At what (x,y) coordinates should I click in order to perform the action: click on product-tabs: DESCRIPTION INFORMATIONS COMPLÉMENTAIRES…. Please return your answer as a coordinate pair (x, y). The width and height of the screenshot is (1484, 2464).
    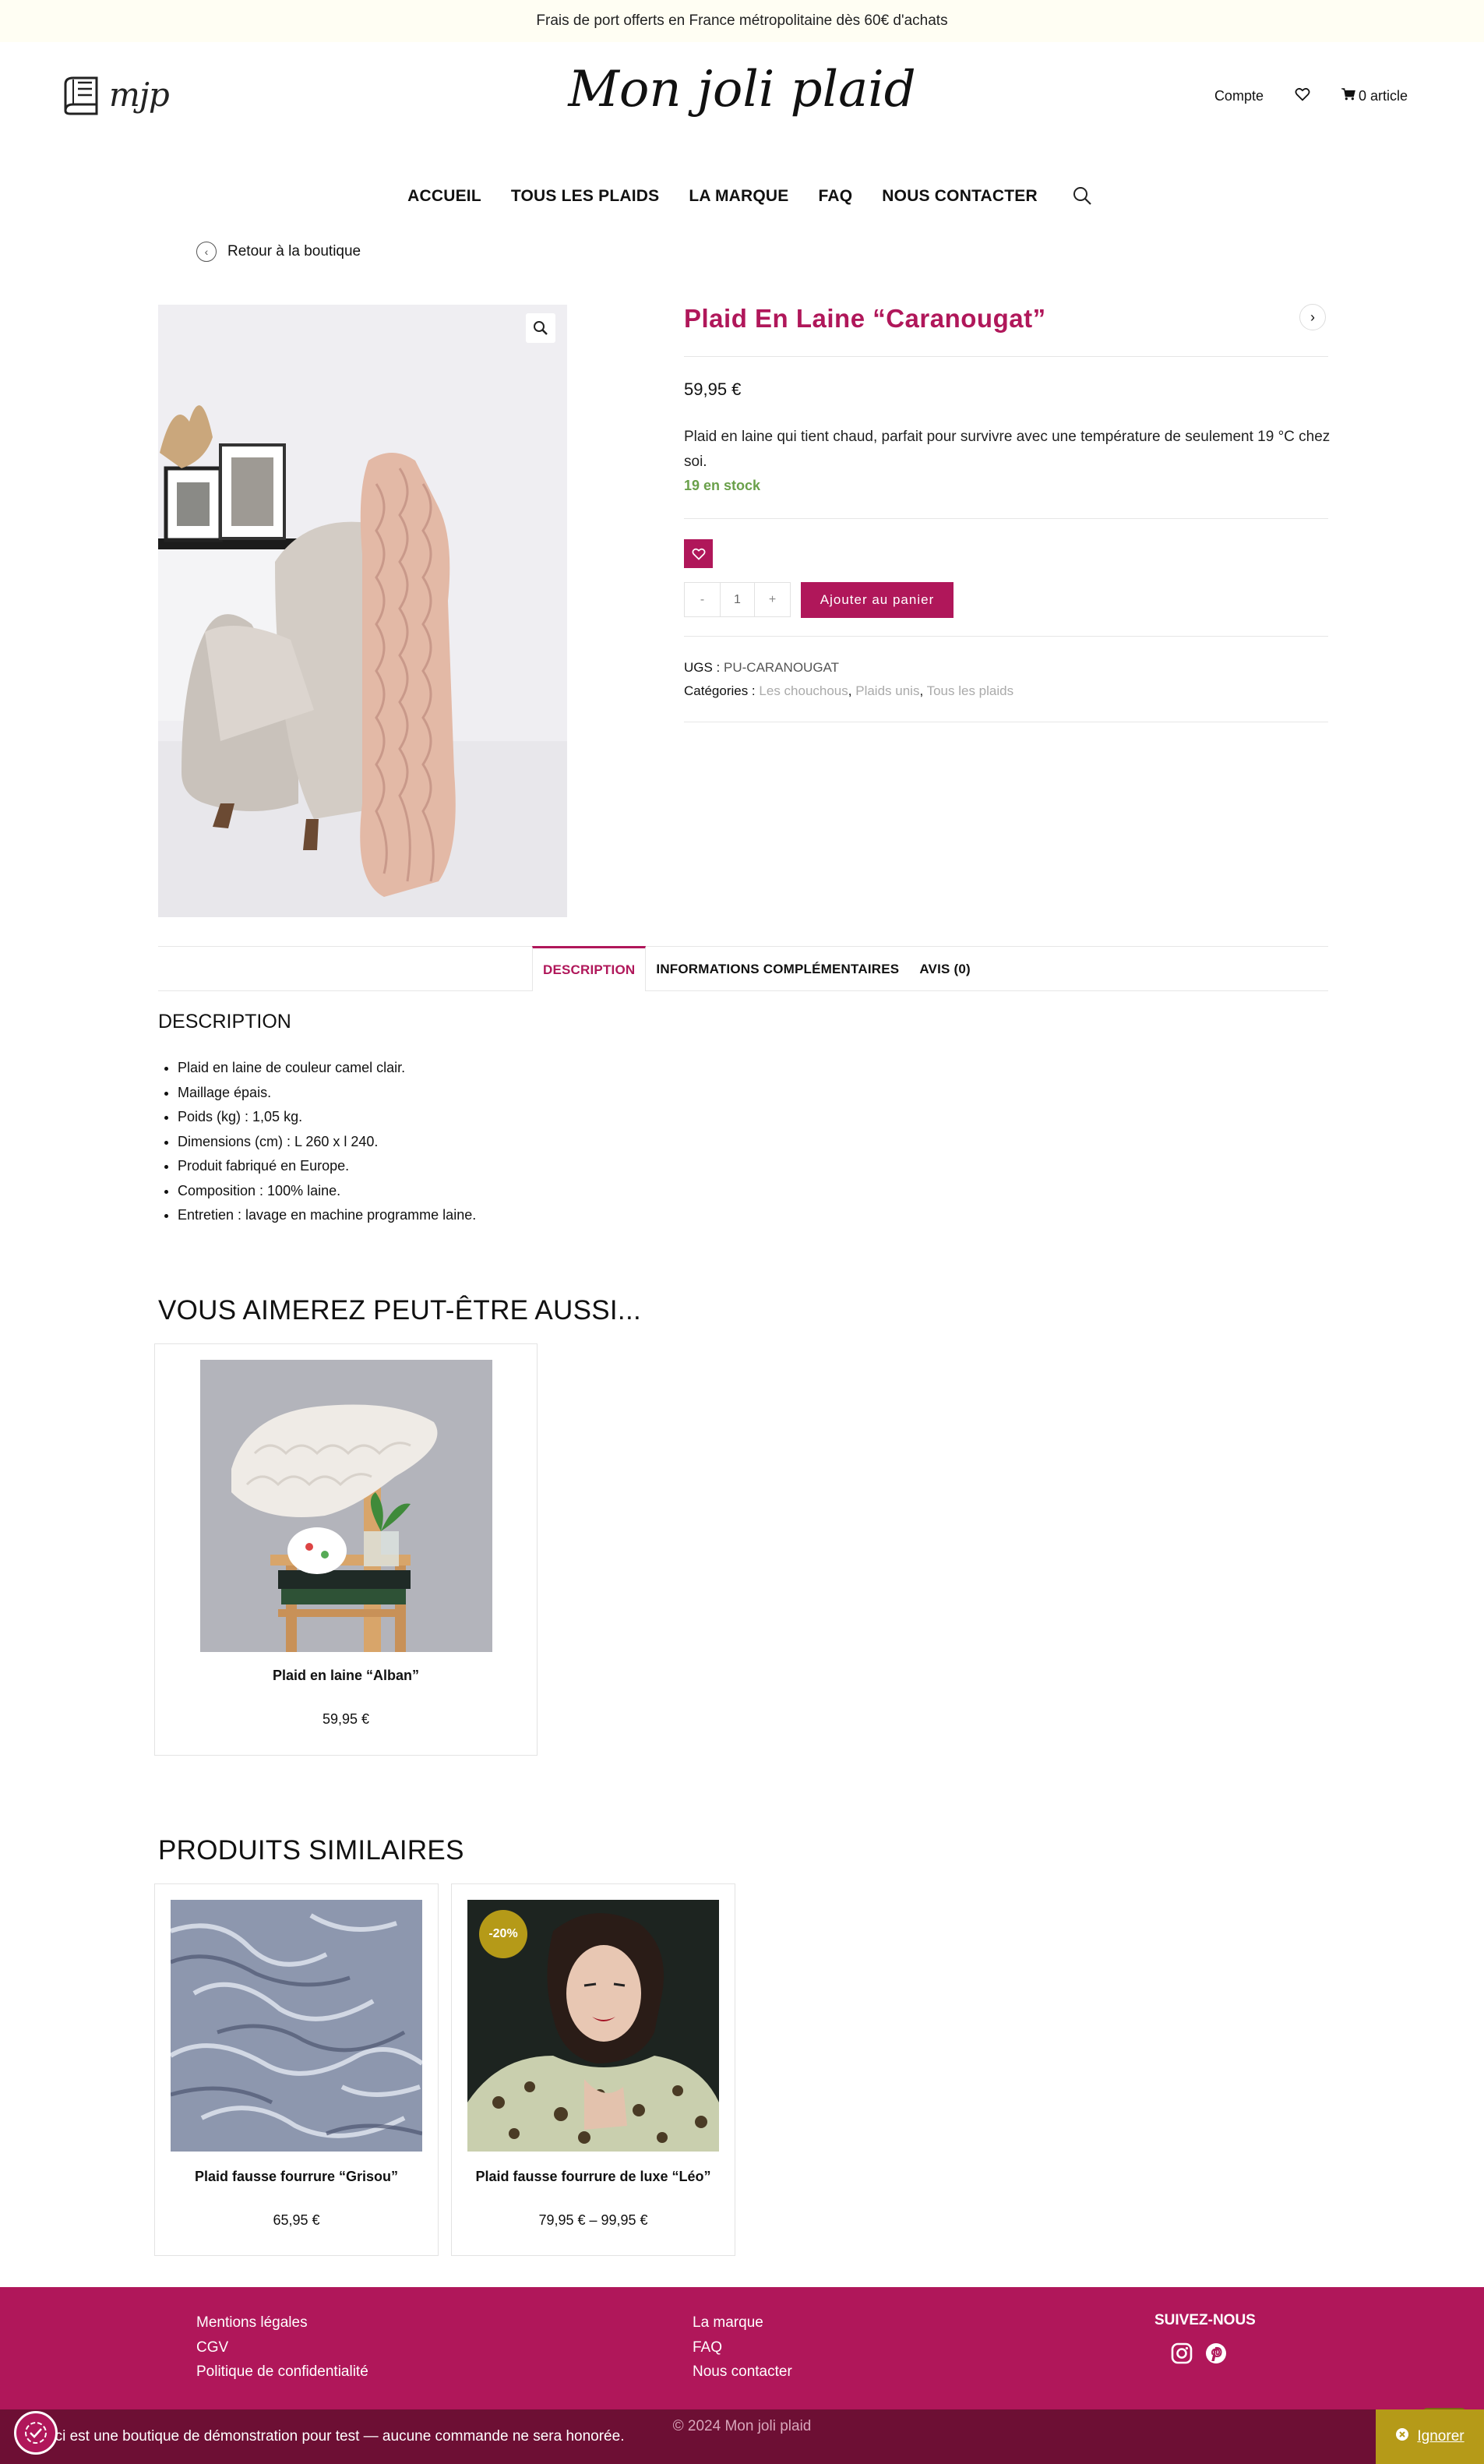
    Looking at the image, I should click on (743, 969).